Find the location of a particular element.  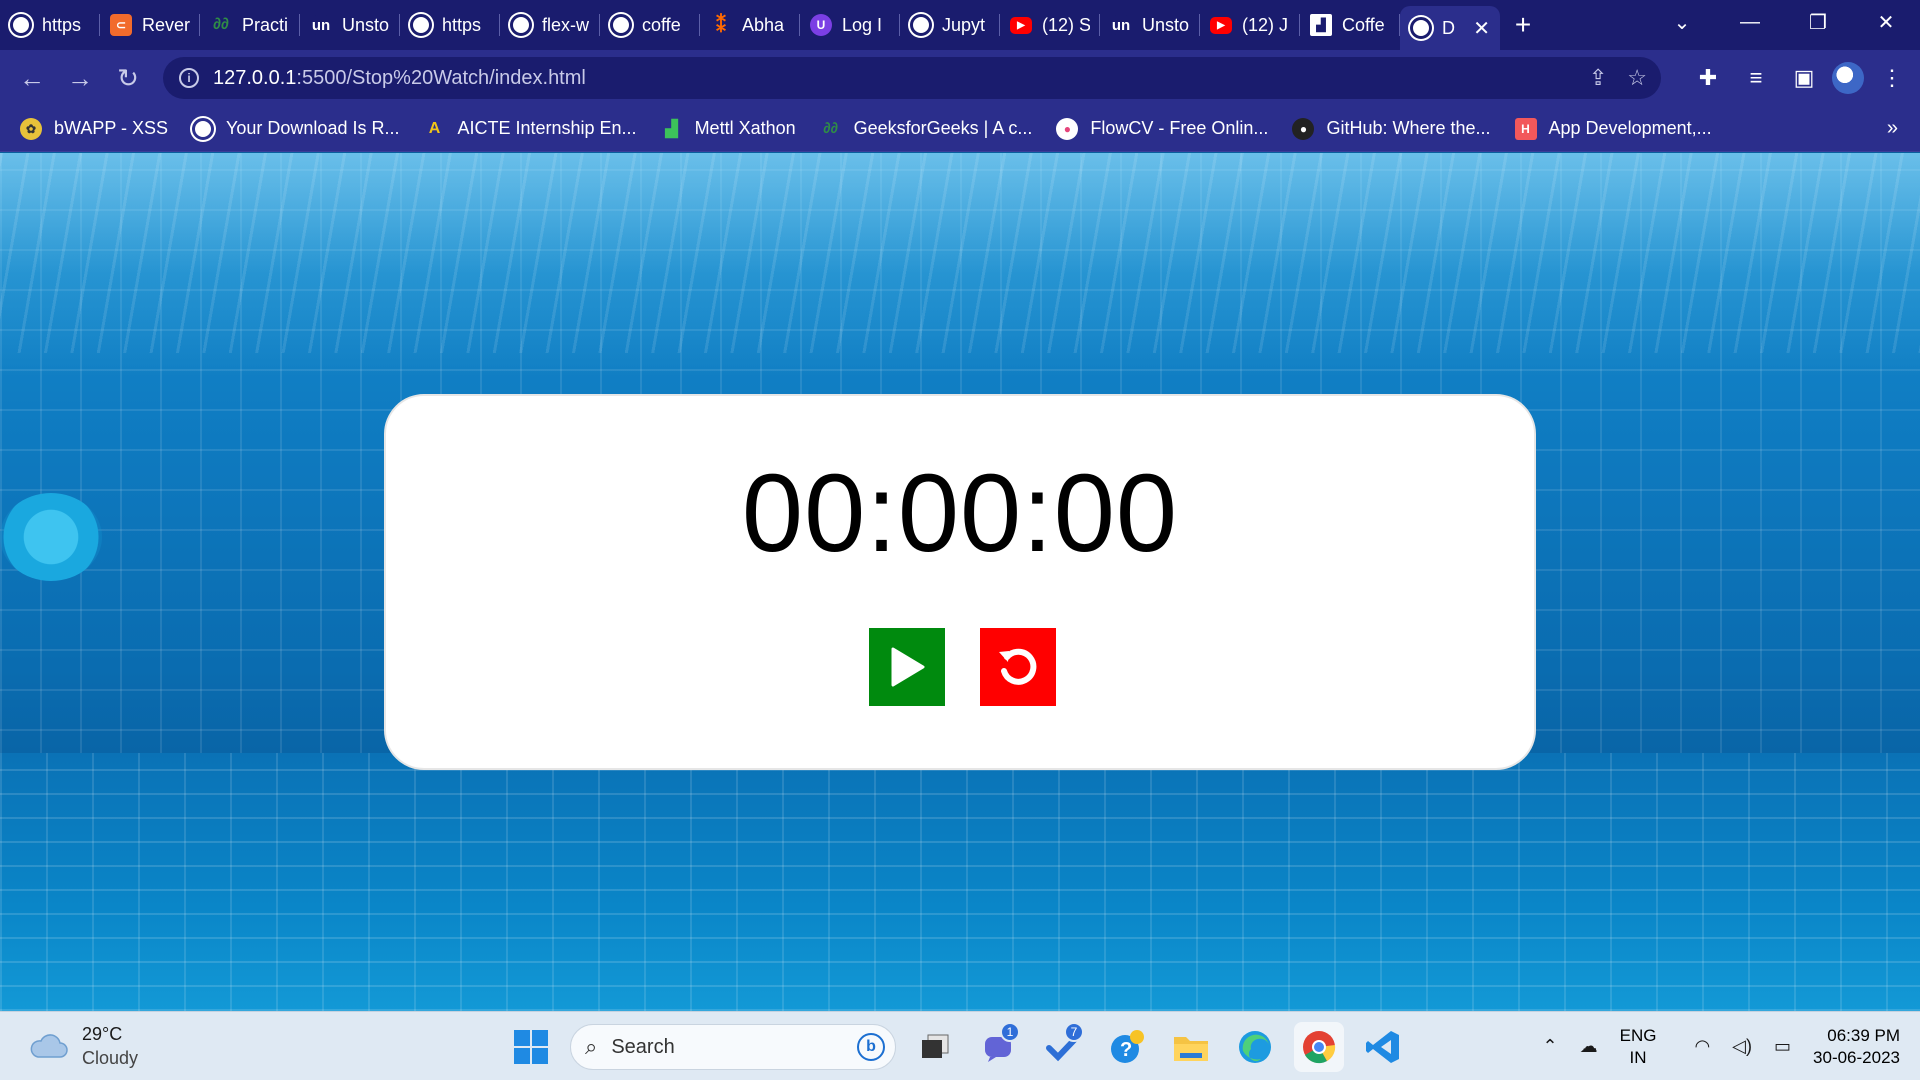

abha-icon: ⁑ is located at coordinates (721, 25).